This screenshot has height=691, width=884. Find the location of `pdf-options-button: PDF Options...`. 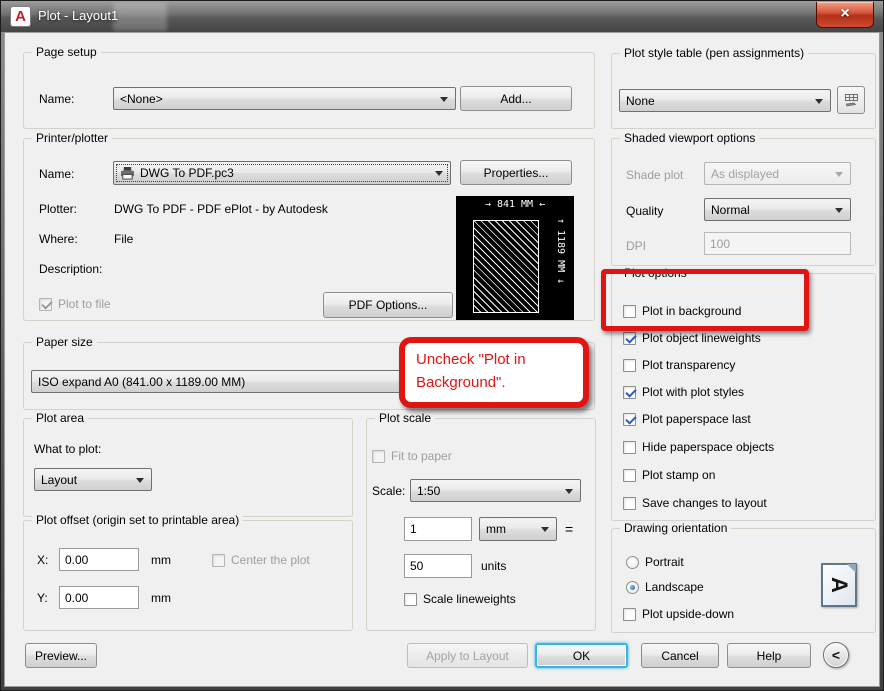

pdf-options-button: PDF Options... is located at coordinates (388, 305).